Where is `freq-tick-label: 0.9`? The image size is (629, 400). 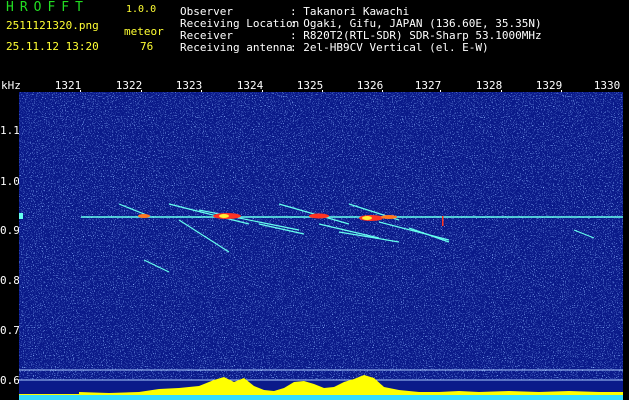 freq-tick-label: 0.9 is located at coordinates (10, 230).